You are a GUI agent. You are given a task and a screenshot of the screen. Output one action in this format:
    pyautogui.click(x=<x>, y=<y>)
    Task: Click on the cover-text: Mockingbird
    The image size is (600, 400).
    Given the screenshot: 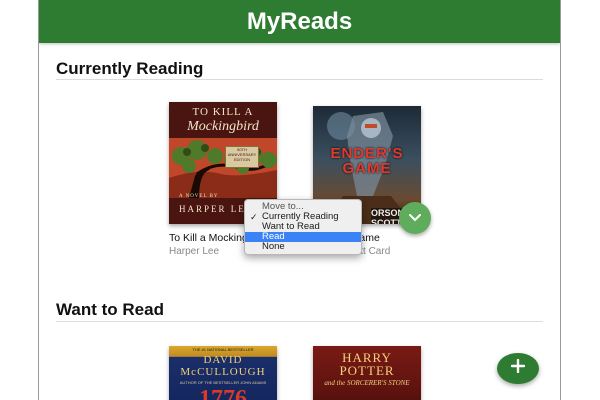 What is the action you would take?
    pyautogui.click(x=223, y=126)
    